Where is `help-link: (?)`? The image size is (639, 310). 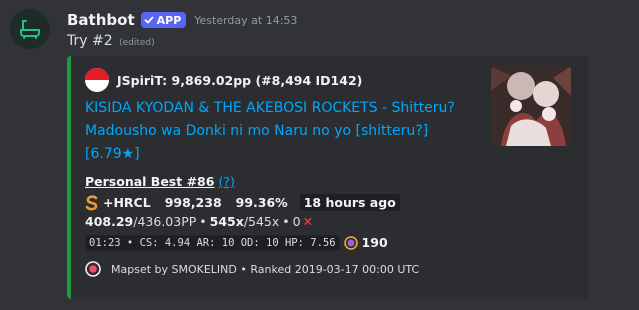
help-link: (?) is located at coordinates (226, 181).